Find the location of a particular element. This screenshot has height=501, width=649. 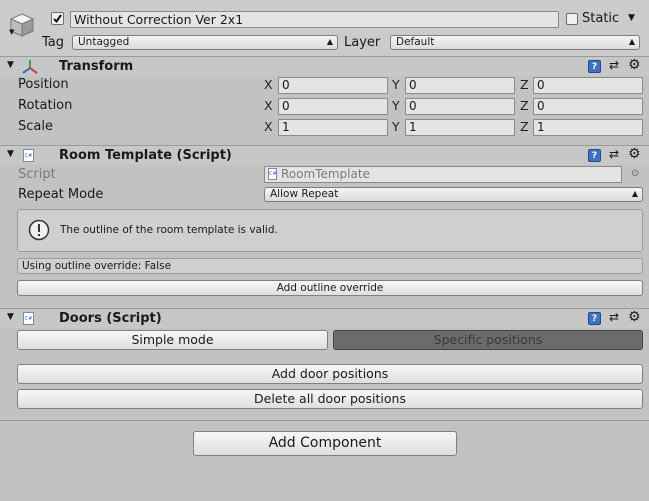

active-checkbox is located at coordinates (57, 18).